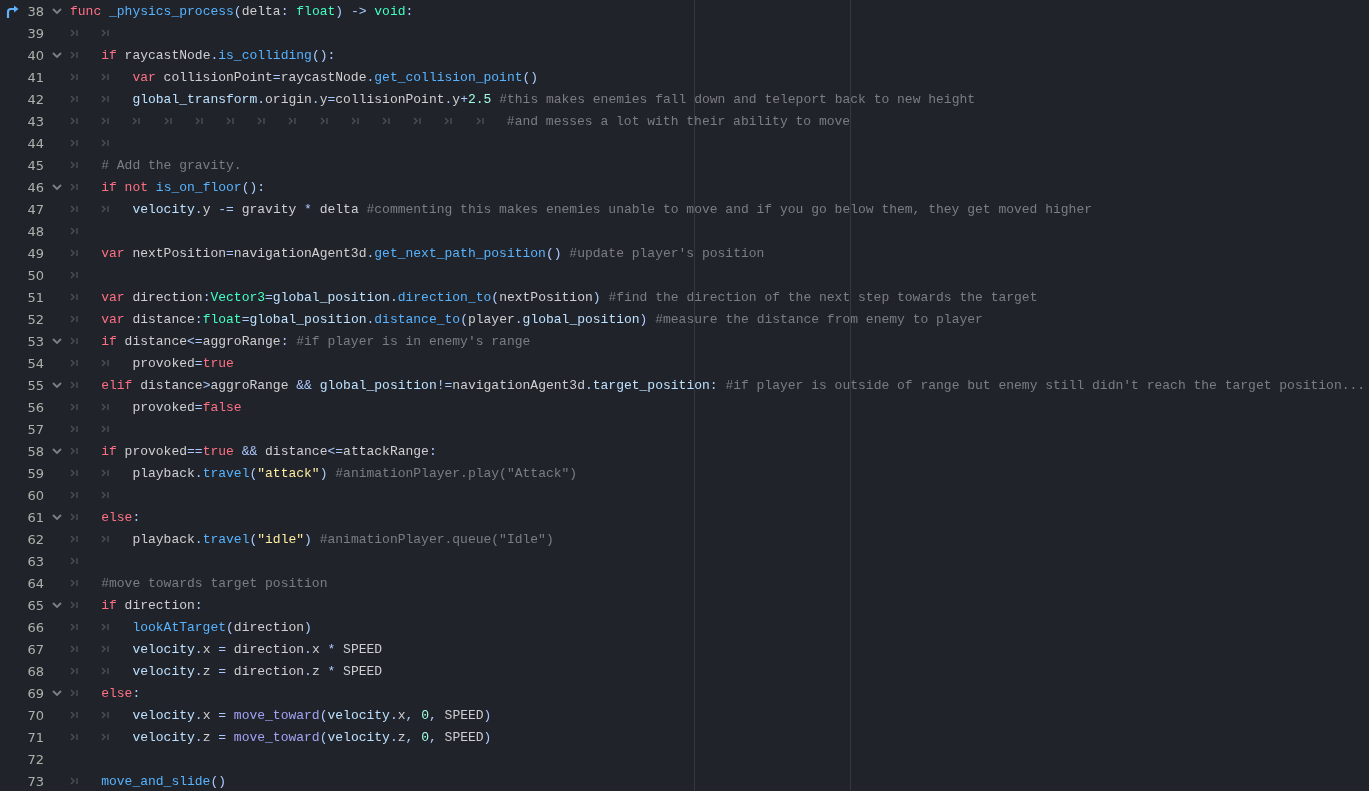 This screenshot has height=791, width=1369. Describe the element at coordinates (35, 517) in the screenshot. I see `line-number: 61` at that location.